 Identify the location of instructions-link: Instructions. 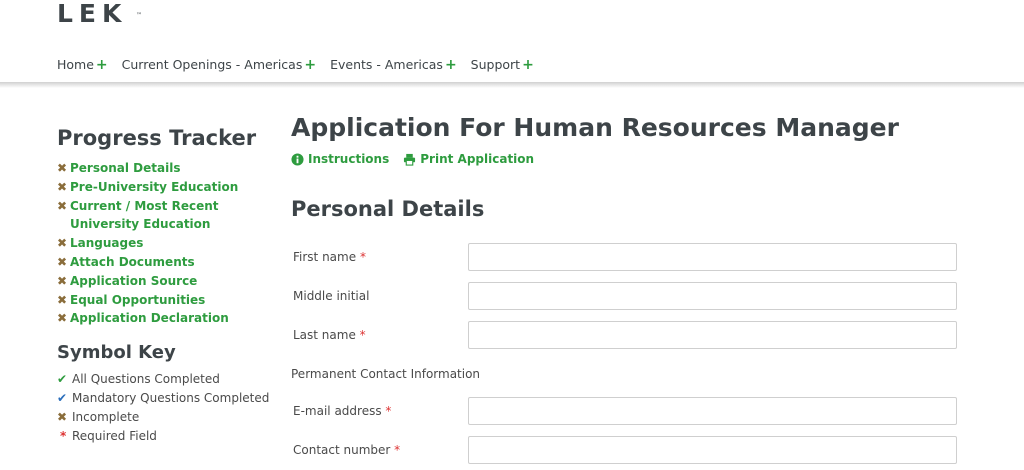
(340, 159).